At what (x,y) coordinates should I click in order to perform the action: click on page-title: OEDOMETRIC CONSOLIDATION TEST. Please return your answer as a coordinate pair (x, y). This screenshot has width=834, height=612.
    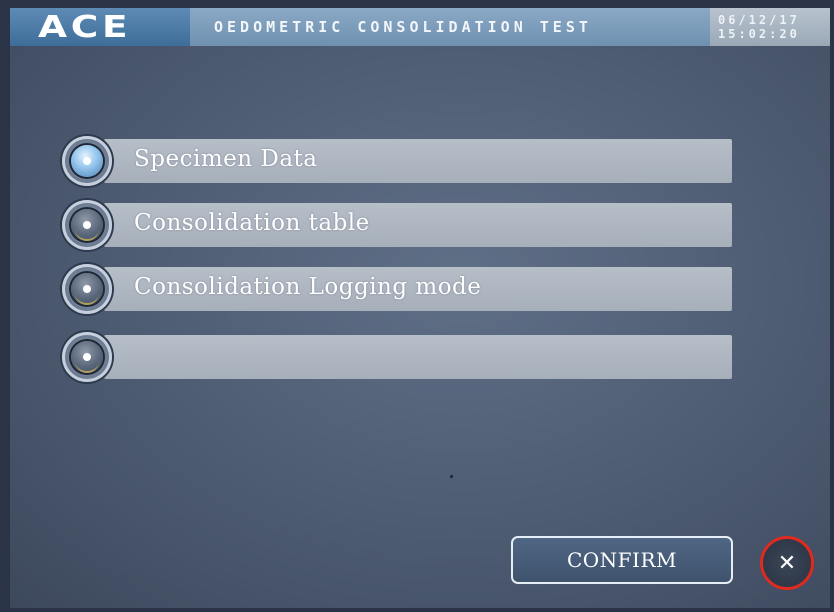
    Looking at the image, I should click on (403, 27).